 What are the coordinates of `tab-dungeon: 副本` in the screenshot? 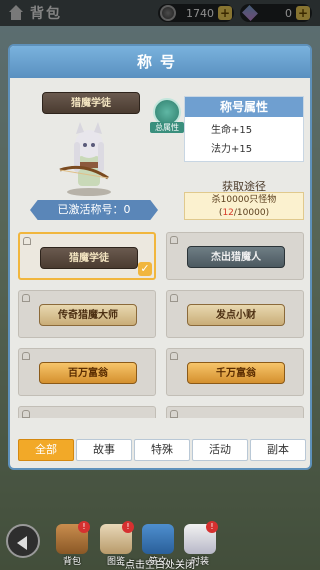 It's located at (278, 450).